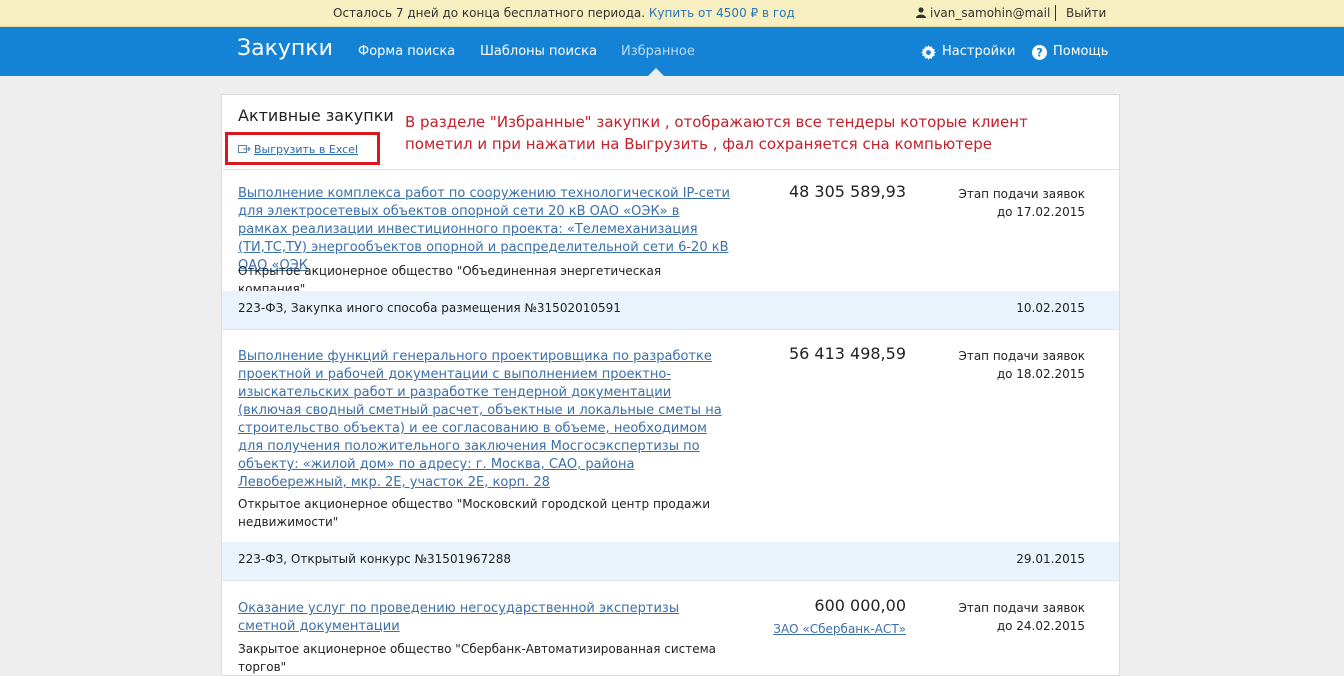 The image size is (1344, 676). What do you see at coordinates (244, 149) in the screenshot?
I see `export-icon` at bounding box center [244, 149].